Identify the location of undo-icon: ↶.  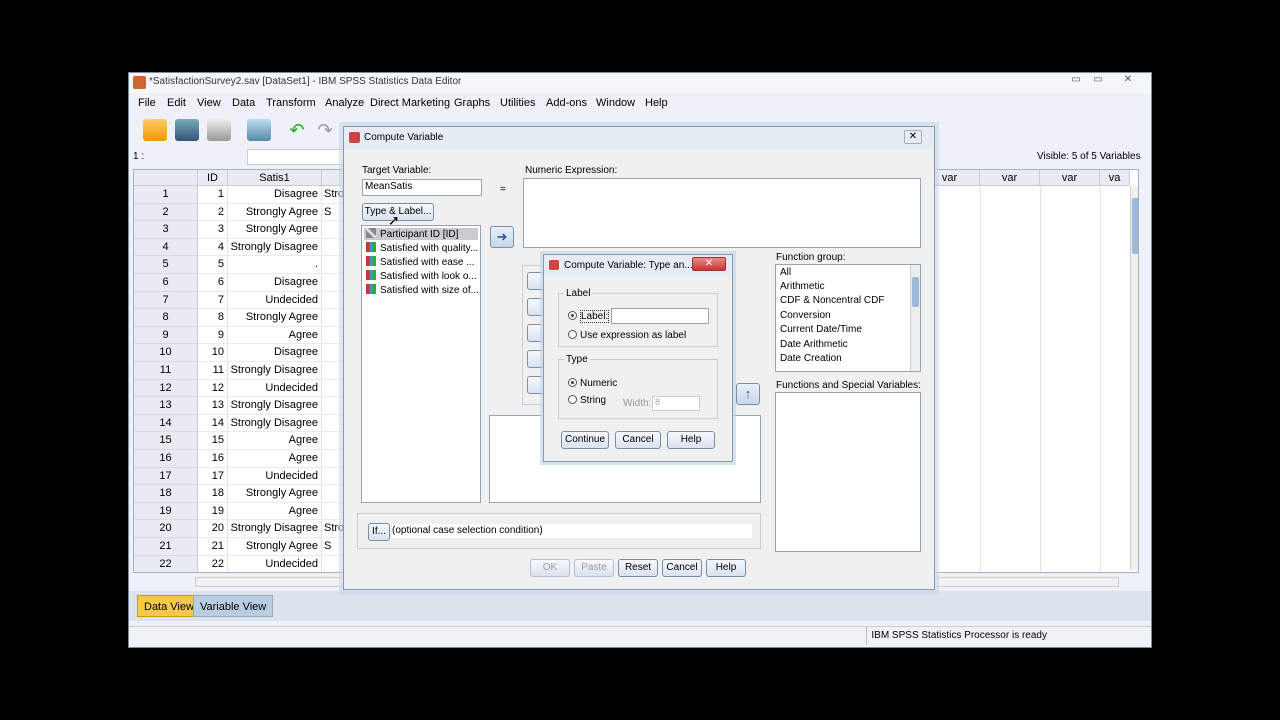
(297, 130).